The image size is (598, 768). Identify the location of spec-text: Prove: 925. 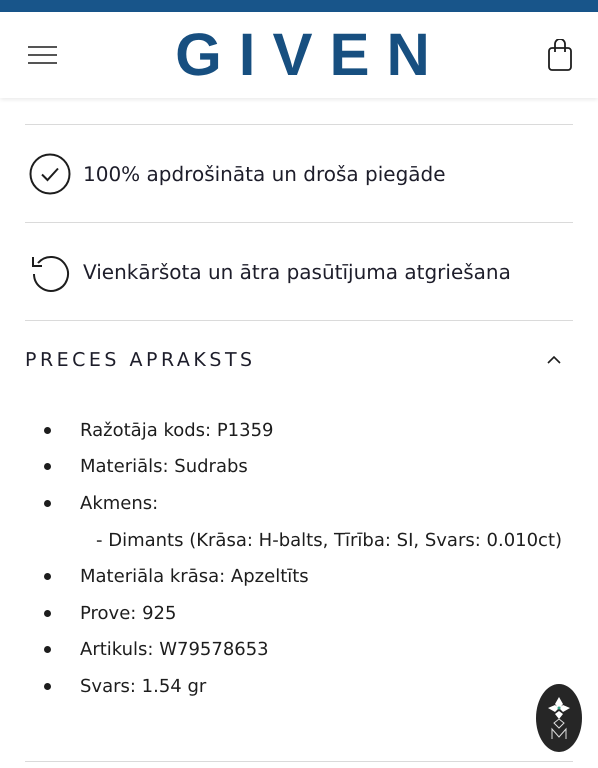
(128, 613).